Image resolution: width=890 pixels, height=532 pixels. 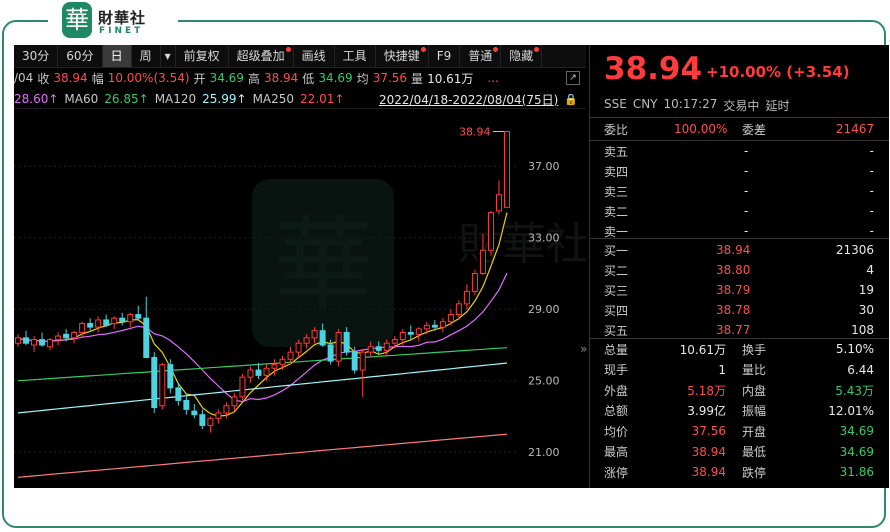 I want to click on bid-price: 38.78, so click(x=733, y=310).